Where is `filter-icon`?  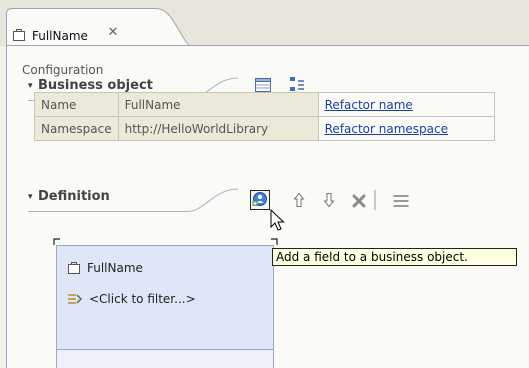
filter-icon is located at coordinates (75, 299).